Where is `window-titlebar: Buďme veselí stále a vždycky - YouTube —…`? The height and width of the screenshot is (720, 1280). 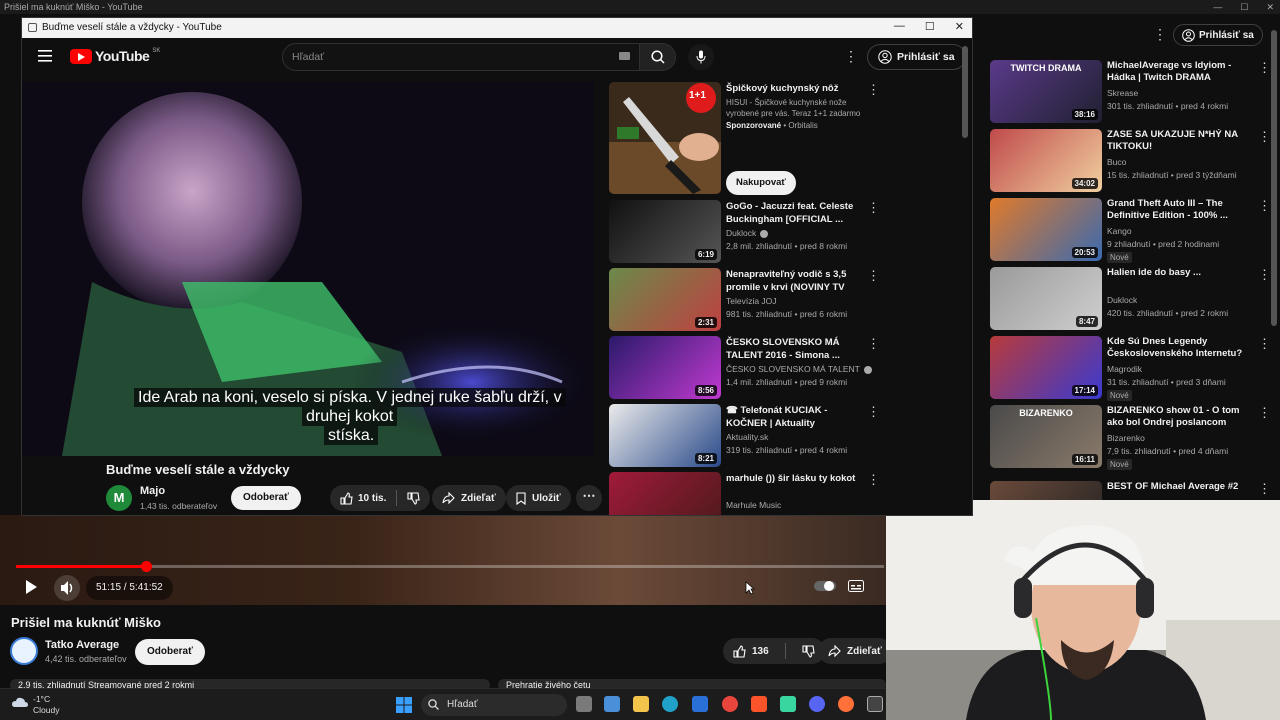 window-titlebar: Buďme veselí stále a vždycky - YouTube —… is located at coordinates (497, 28).